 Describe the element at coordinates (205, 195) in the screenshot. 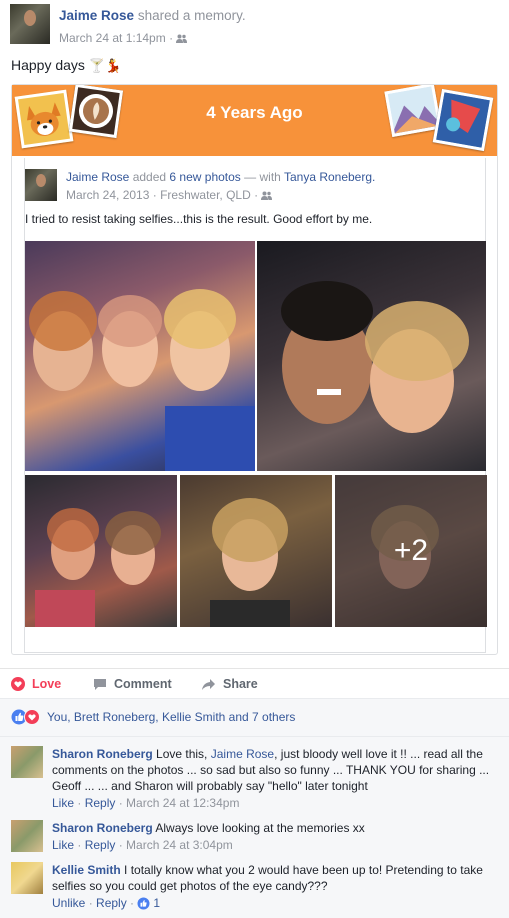

I see `inner-post-location: Freshwater, QLD` at that location.